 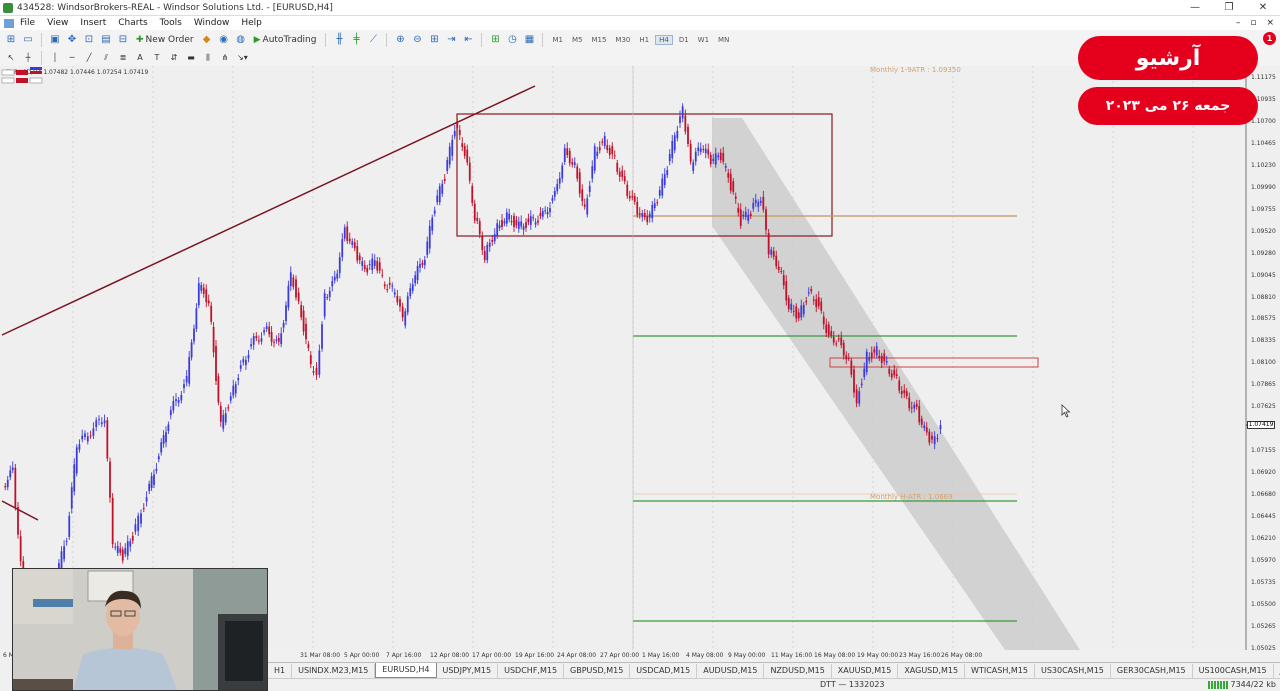 What do you see at coordinates (451, 40) in the screenshot?
I see `autoscroll-icon: ⇥` at bounding box center [451, 40].